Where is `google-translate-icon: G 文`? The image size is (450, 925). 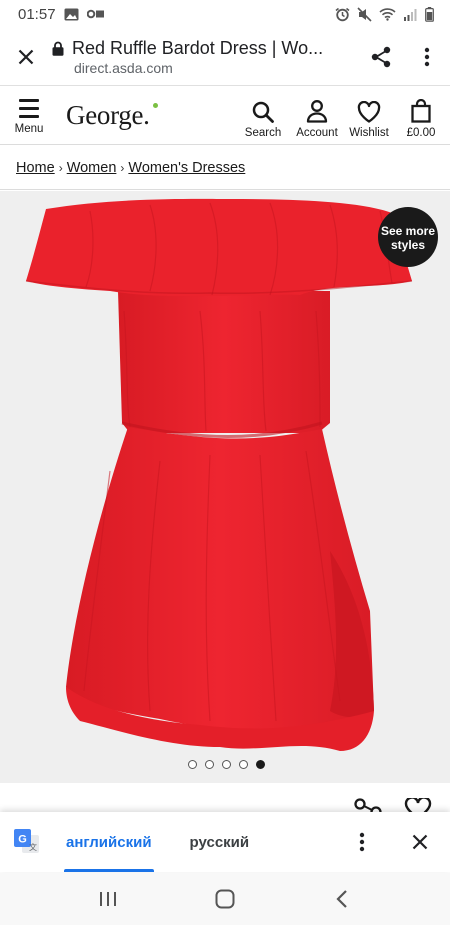
google-translate-icon: G 文 is located at coordinates (26, 841).